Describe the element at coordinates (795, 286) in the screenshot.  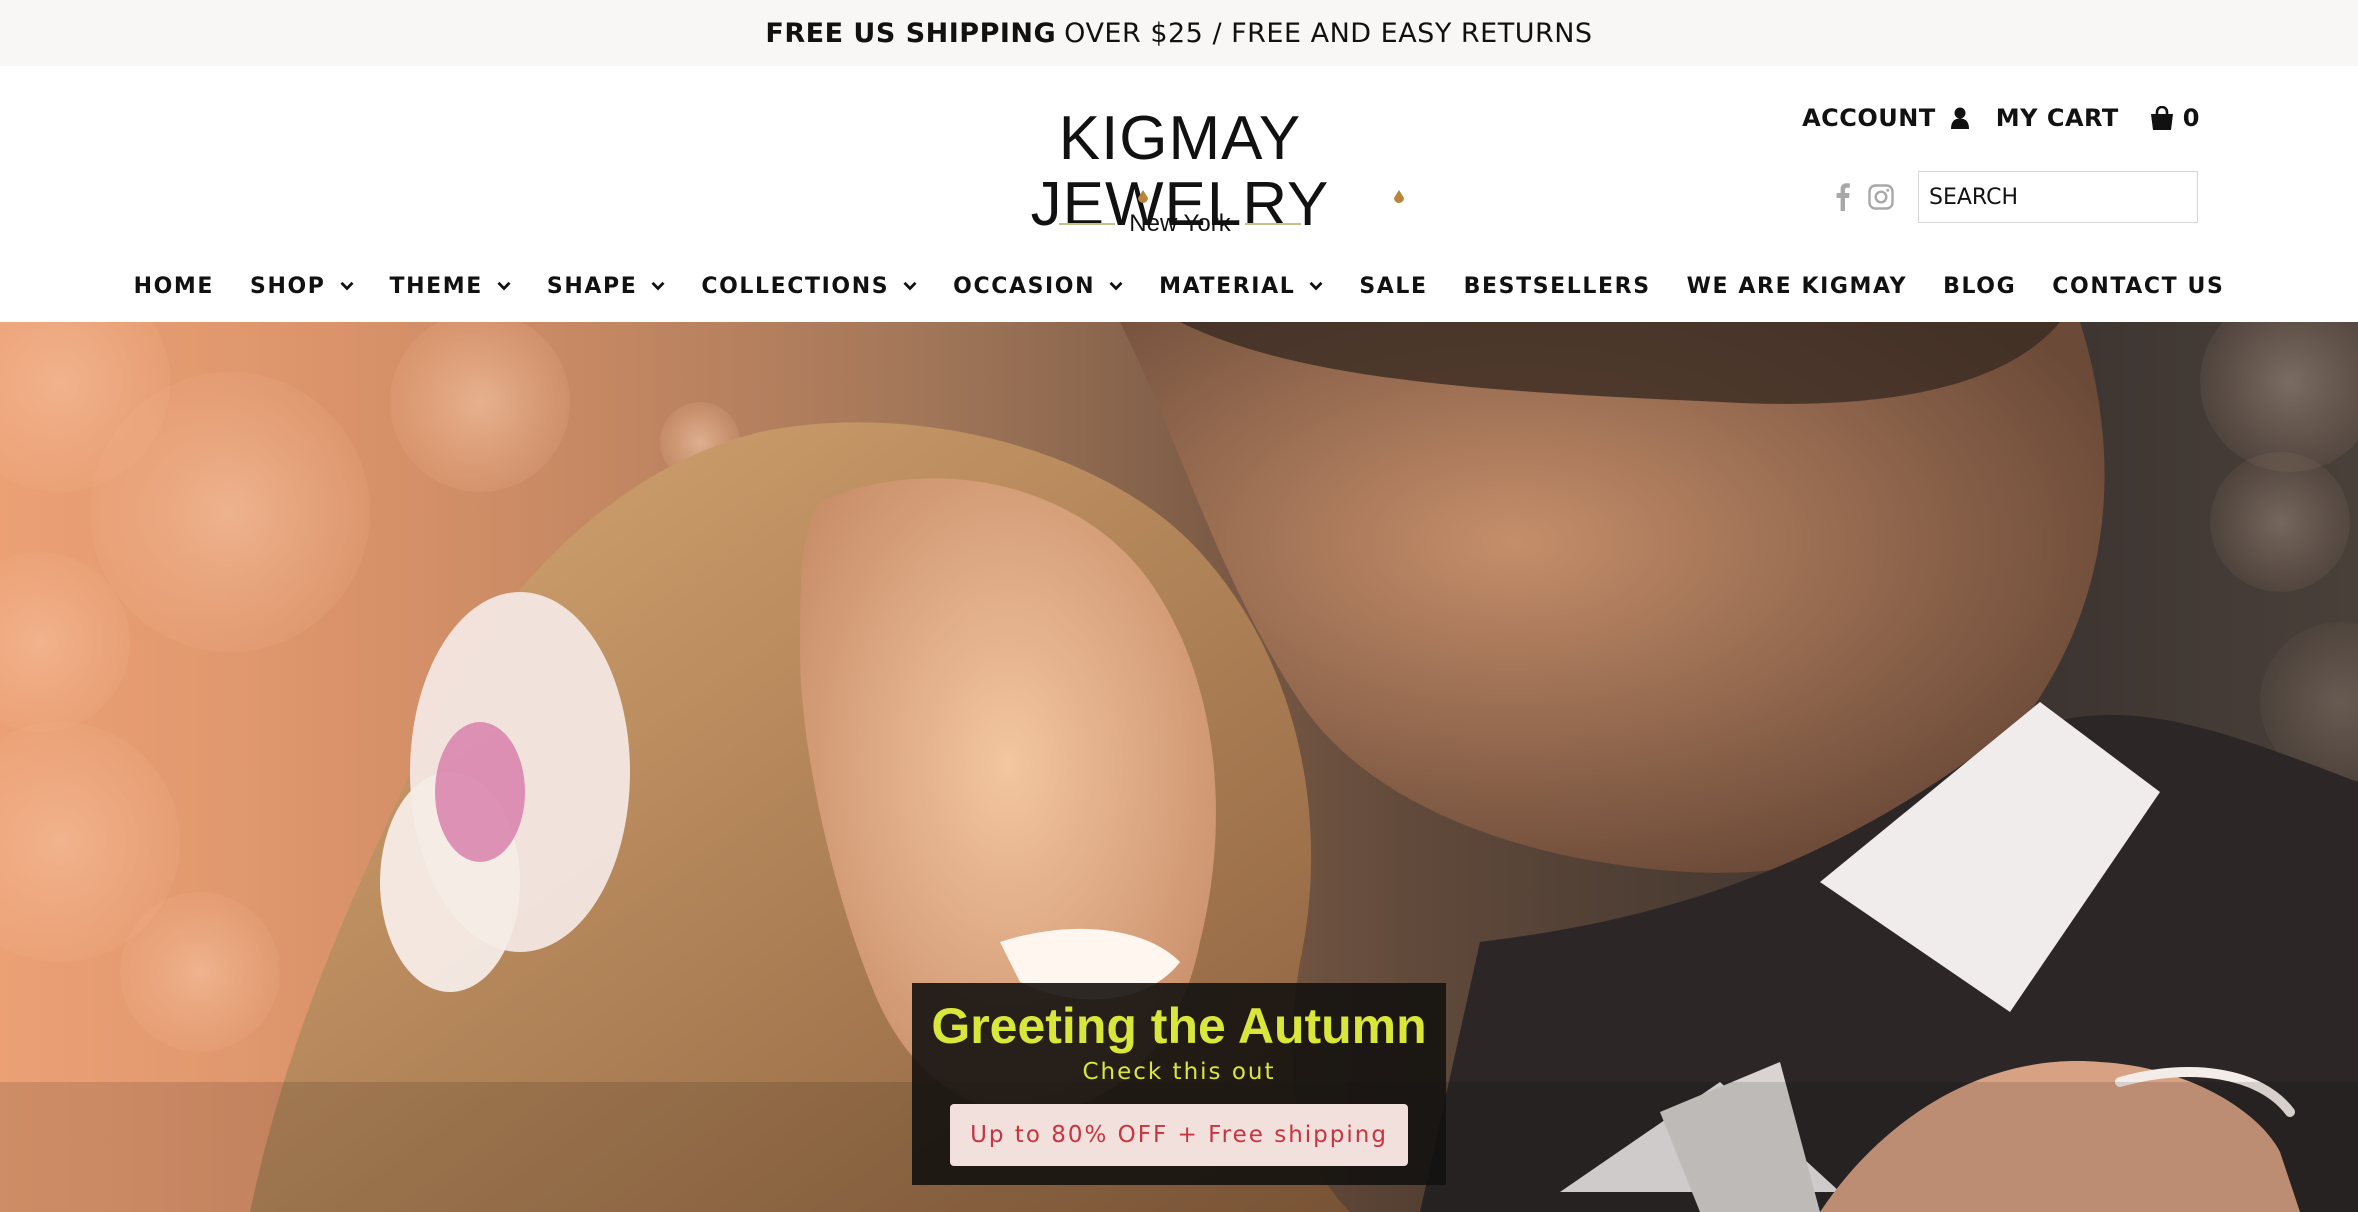
I see `nav-item-label: COLLECTIONS` at that location.